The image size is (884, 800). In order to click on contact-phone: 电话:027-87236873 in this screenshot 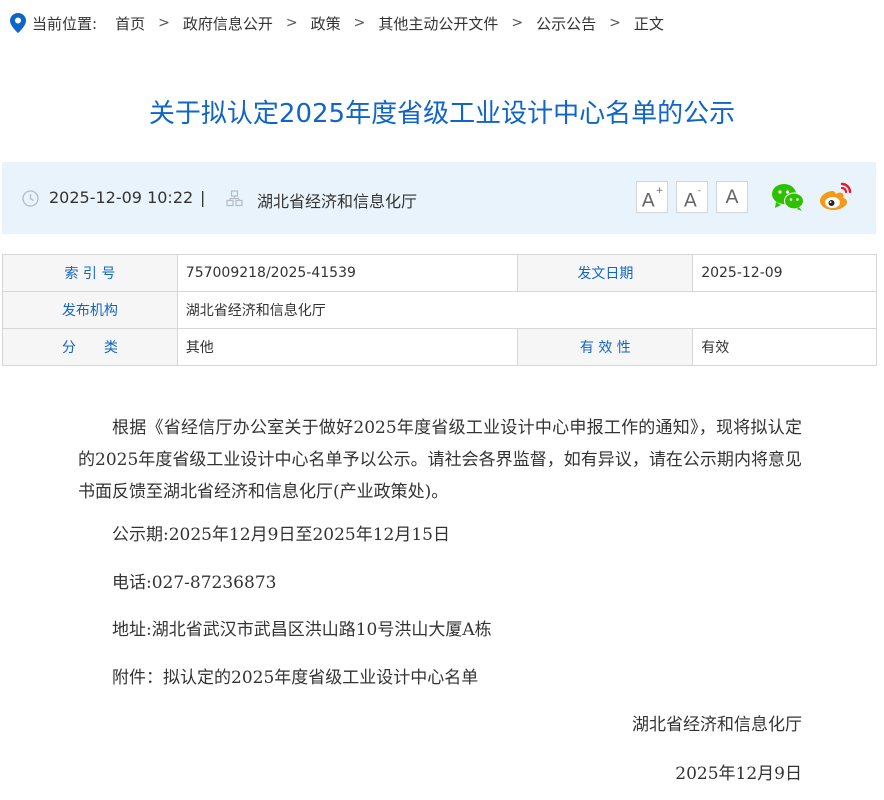, I will do `click(194, 583)`.